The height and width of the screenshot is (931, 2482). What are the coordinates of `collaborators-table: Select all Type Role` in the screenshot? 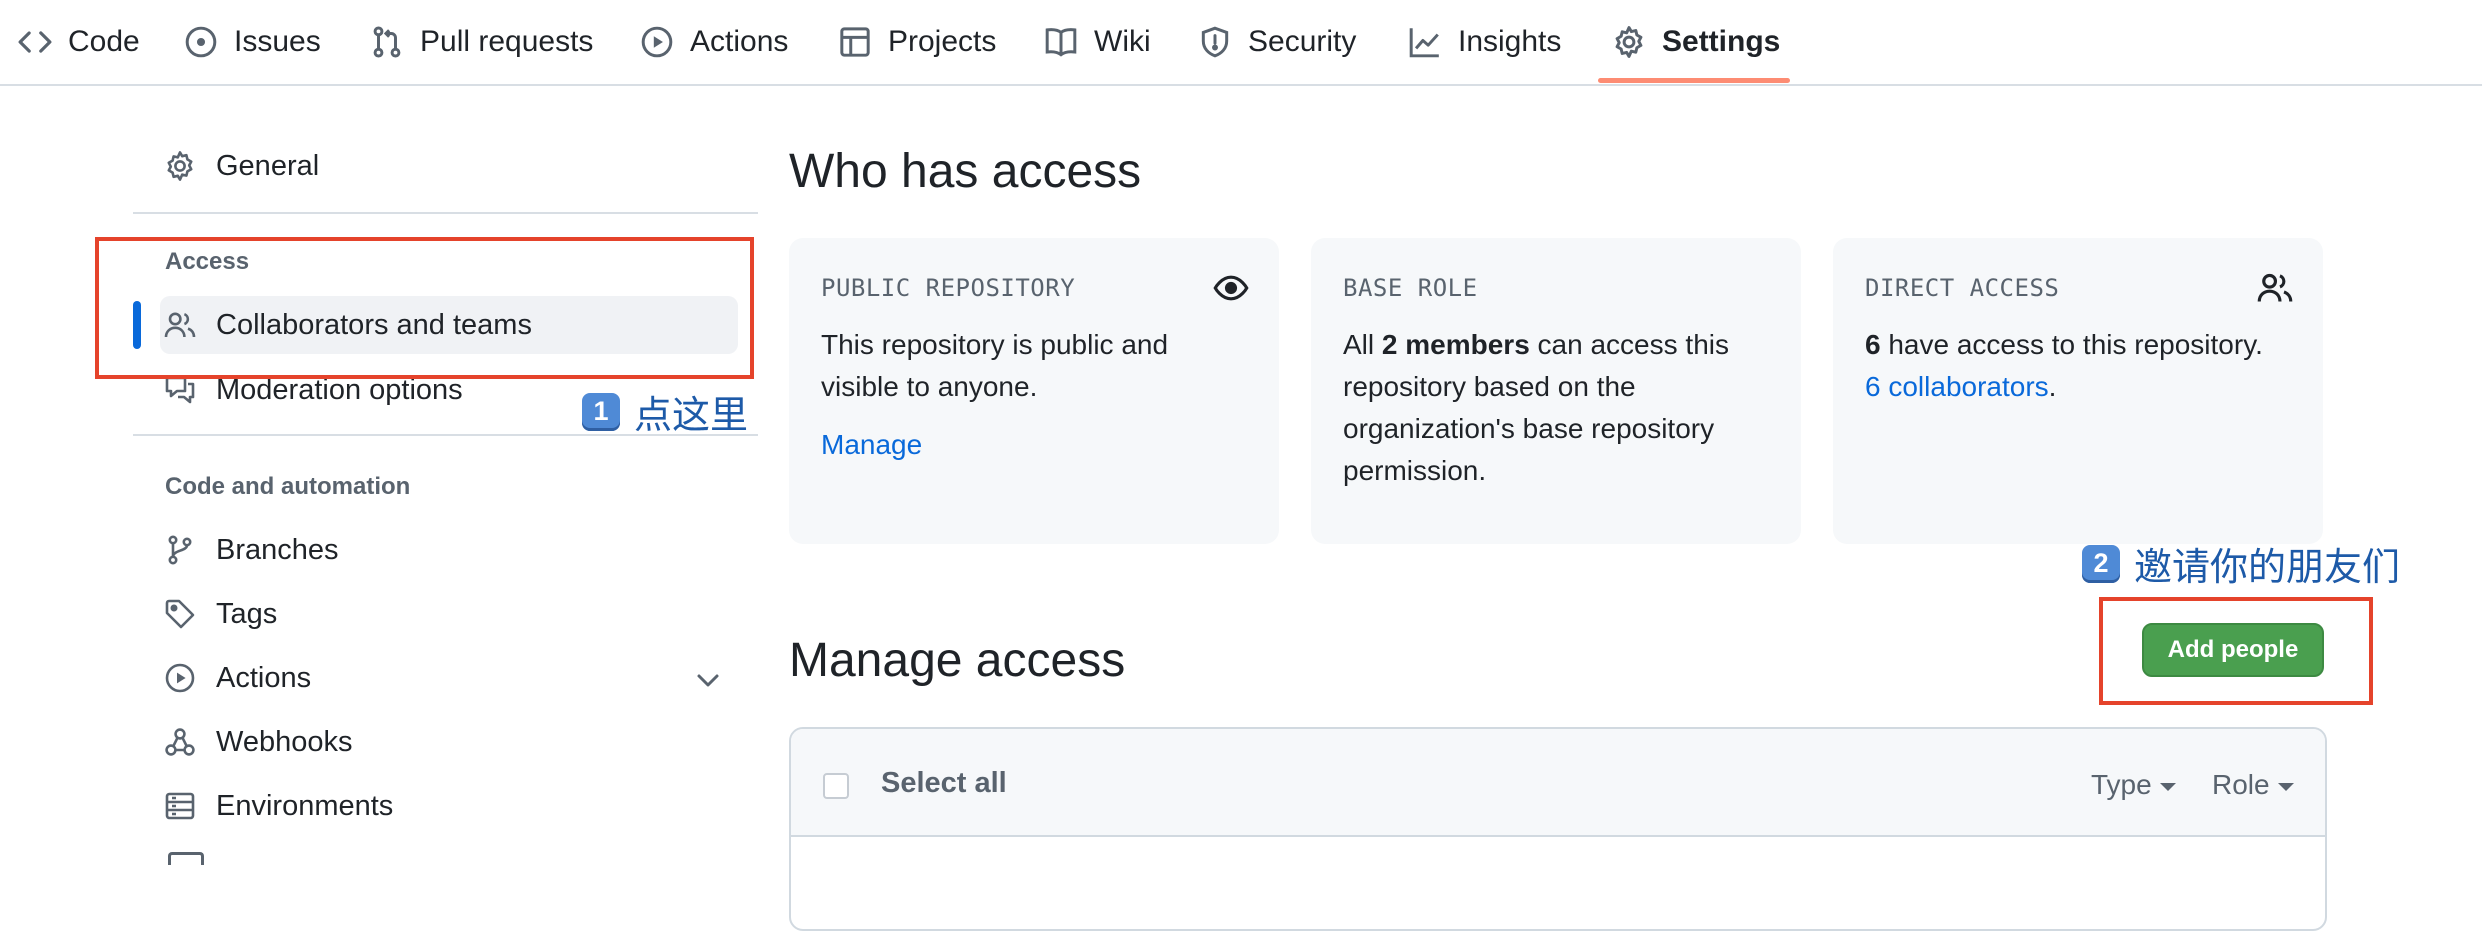 It's located at (1558, 829).